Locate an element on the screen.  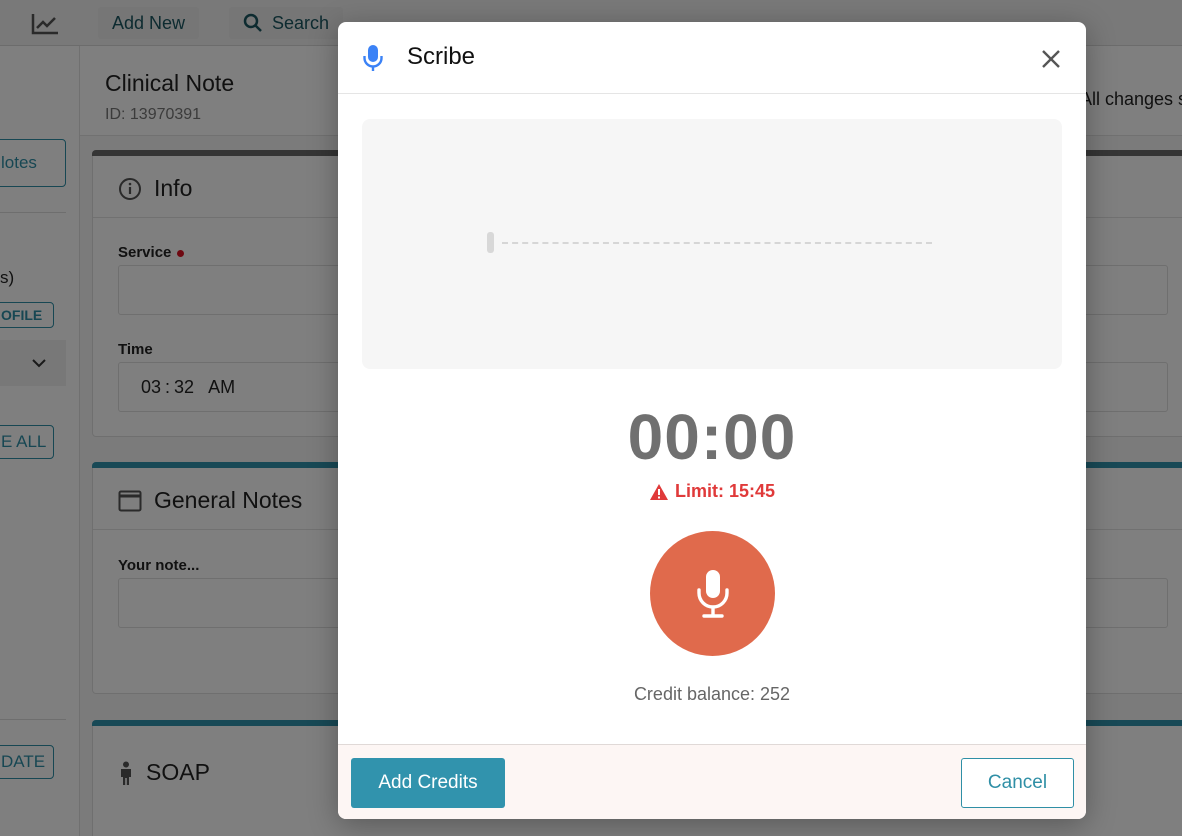
credit-balance: Credit balance: 252 is located at coordinates (712, 694).